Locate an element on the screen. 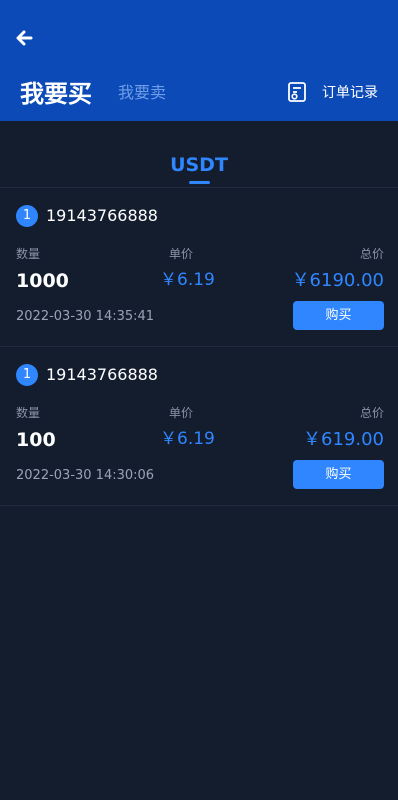 This screenshot has width=398, height=800. total-value: ￥619.00 is located at coordinates (343, 439).